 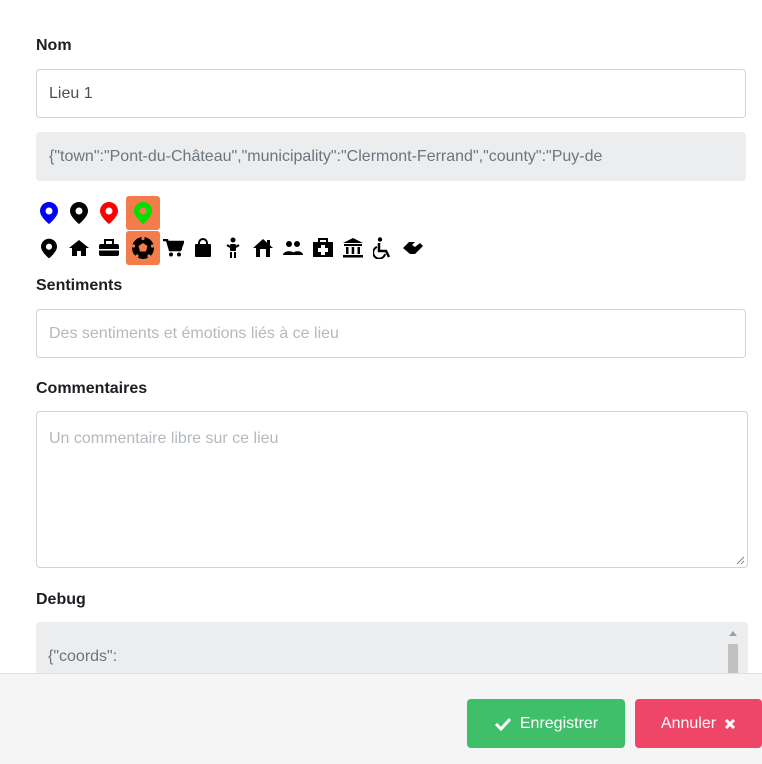 I want to click on cancel-button-label: Annuler, so click(x=688, y=723).